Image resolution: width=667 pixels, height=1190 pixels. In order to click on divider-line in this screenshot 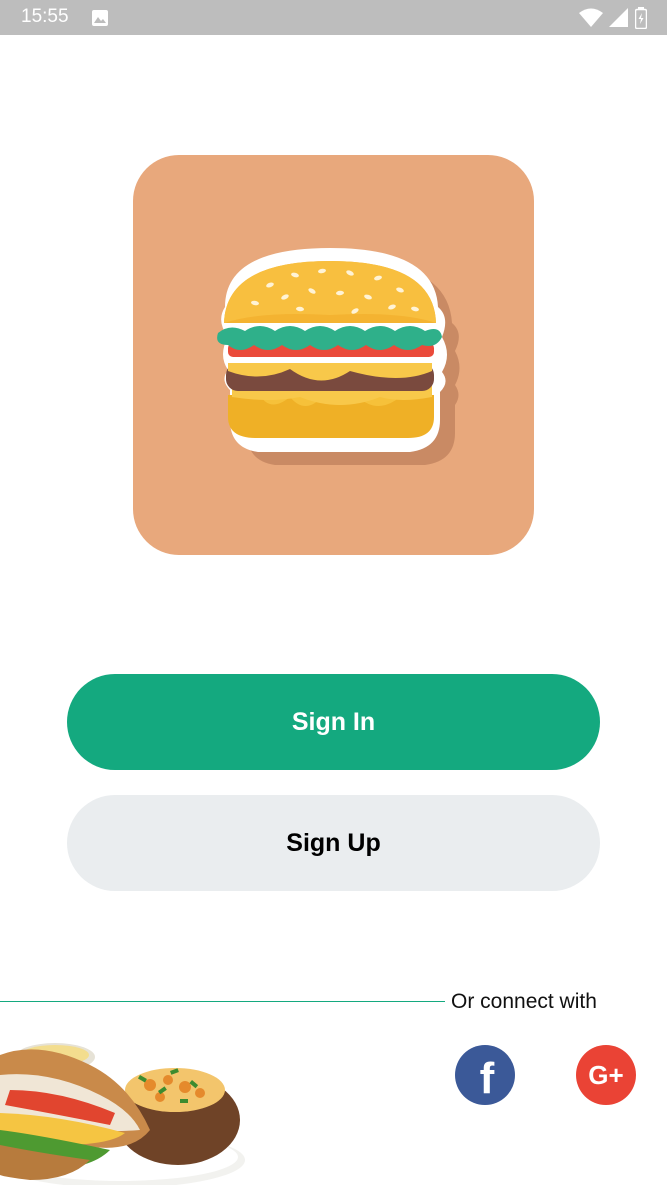, I will do `click(222, 1001)`.